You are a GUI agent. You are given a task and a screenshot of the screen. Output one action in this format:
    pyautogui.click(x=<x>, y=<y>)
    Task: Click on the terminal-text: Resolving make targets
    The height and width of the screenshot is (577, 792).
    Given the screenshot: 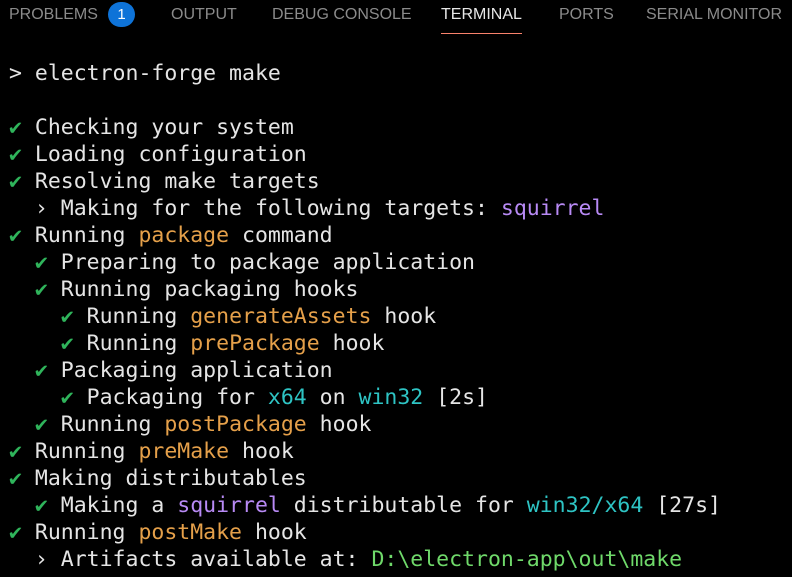 What is the action you would take?
    pyautogui.click(x=177, y=181)
    